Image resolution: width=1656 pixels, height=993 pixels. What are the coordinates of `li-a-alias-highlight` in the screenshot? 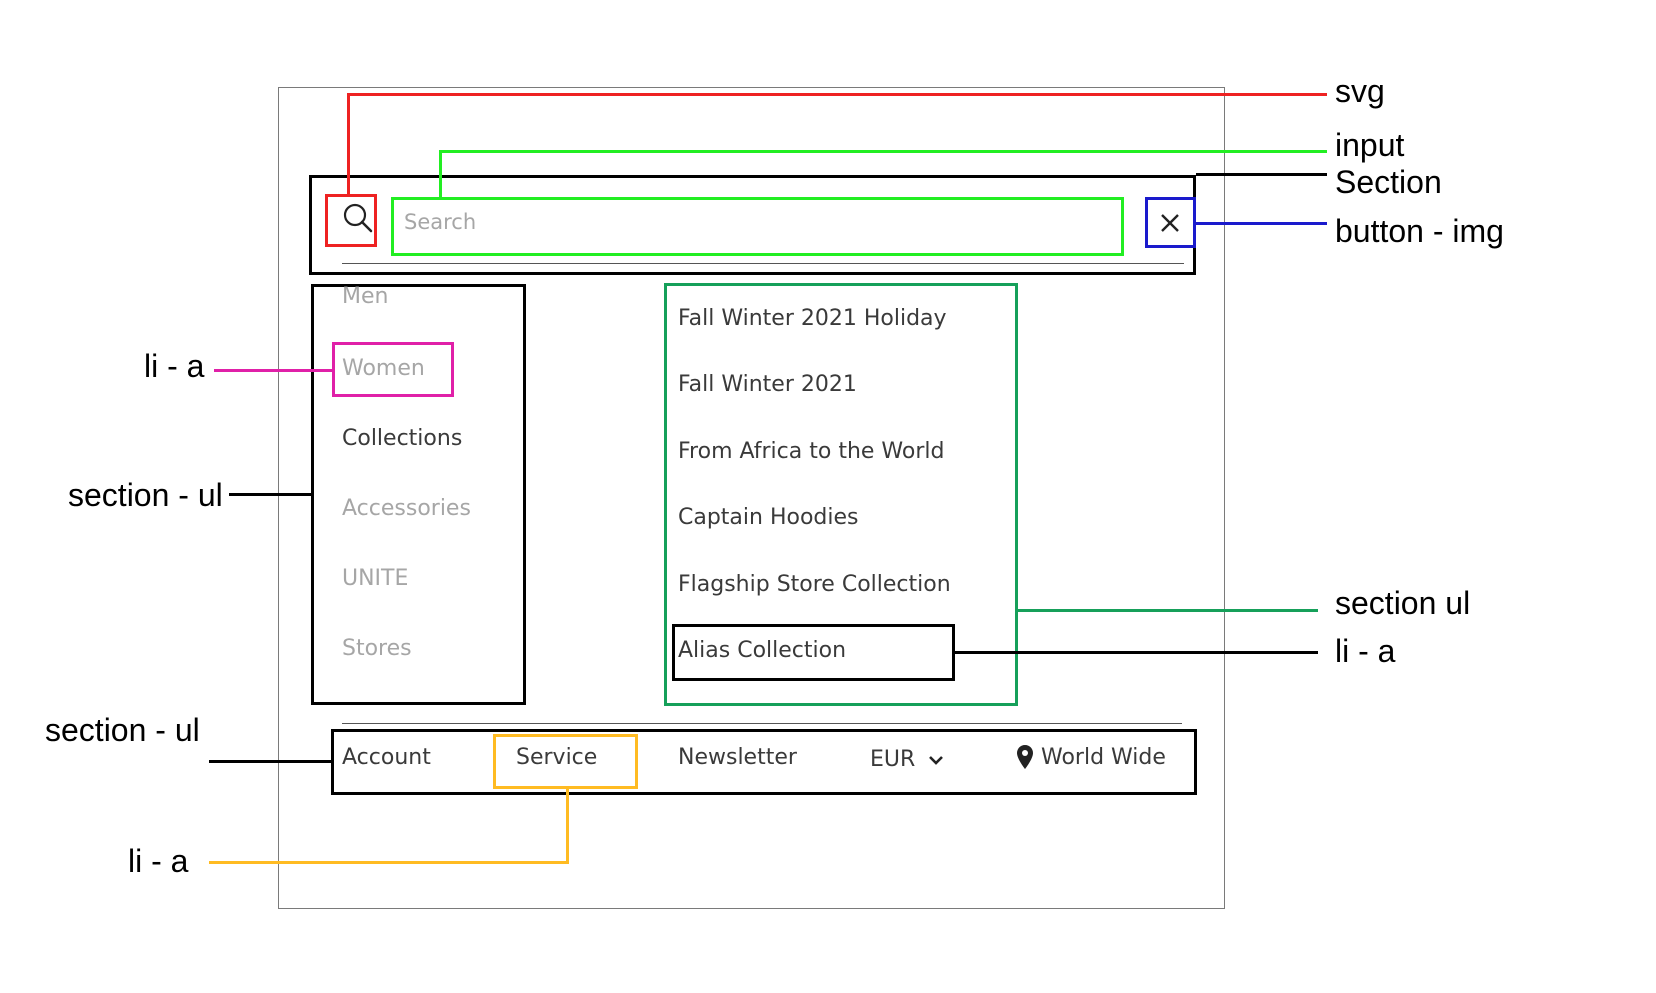 It's located at (813, 652).